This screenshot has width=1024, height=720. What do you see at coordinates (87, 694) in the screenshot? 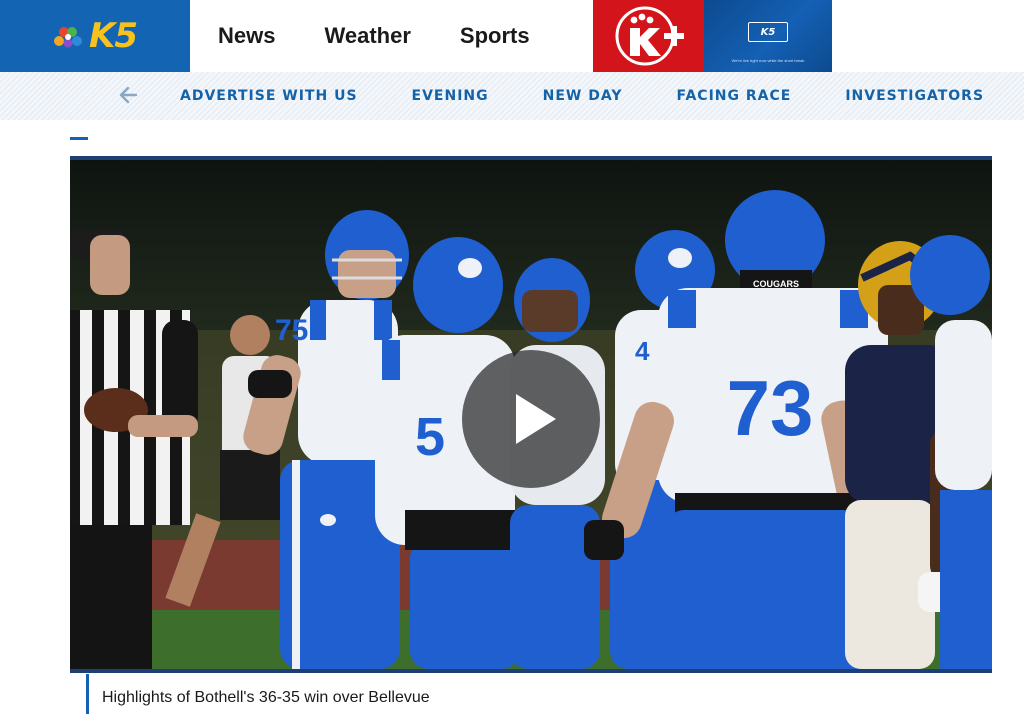
I see `caption-accent-bar` at bounding box center [87, 694].